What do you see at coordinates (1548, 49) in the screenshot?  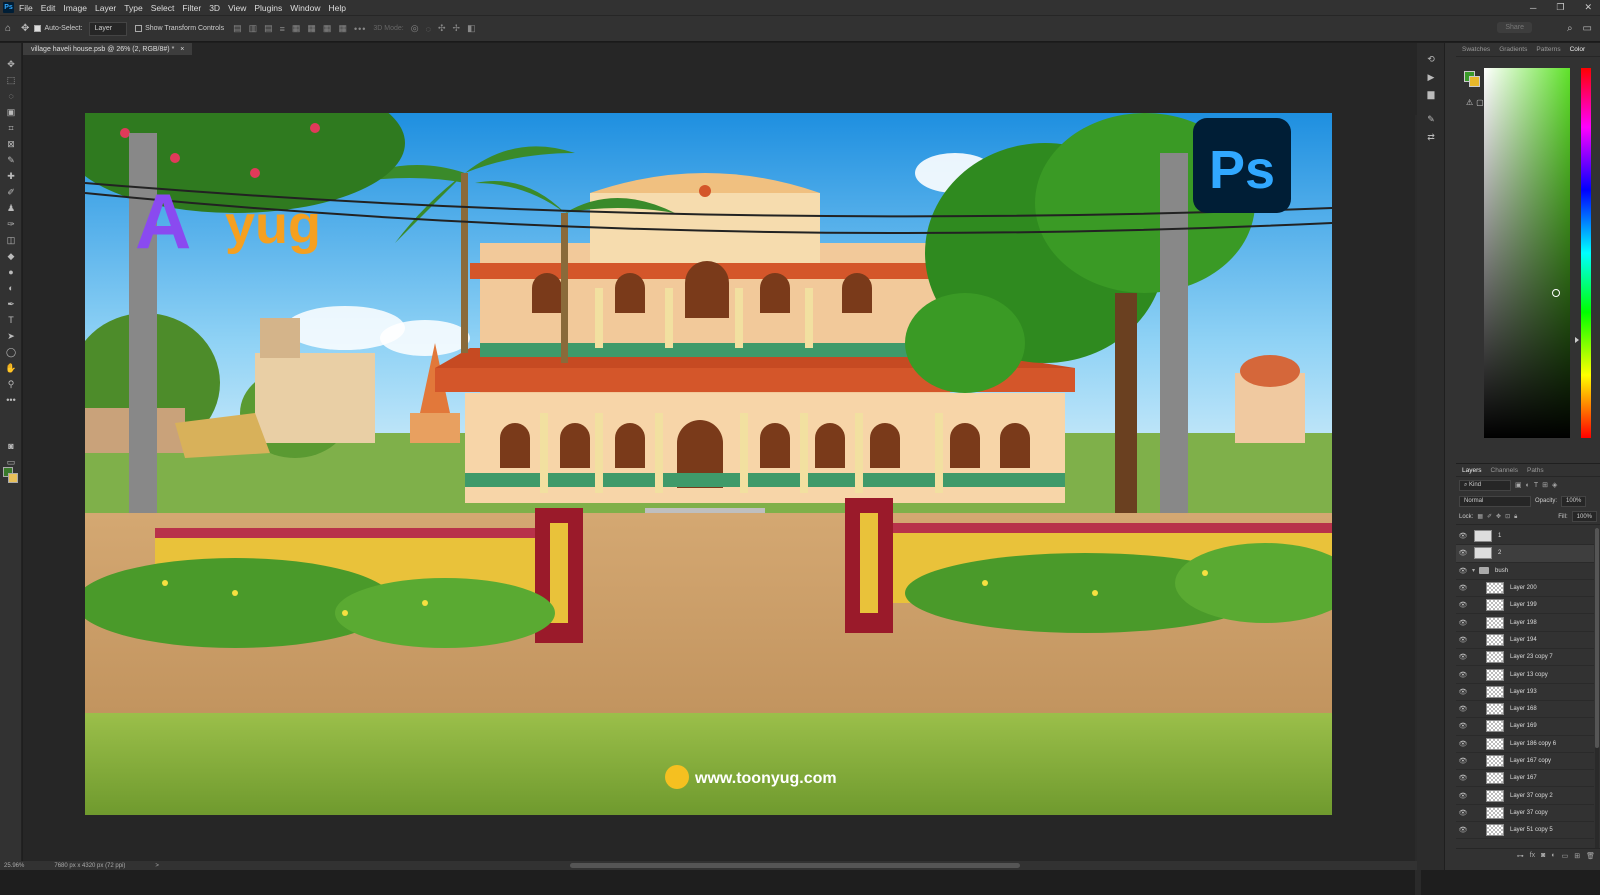 I see `tab-patterns: Patterns` at bounding box center [1548, 49].